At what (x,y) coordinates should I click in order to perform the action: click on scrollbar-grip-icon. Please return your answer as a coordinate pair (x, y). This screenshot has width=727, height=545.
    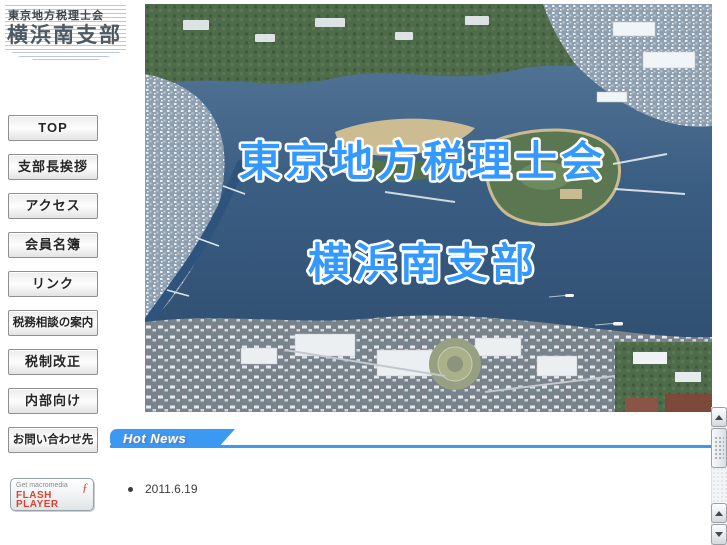
    Looking at the image, I should click on (719, 448).